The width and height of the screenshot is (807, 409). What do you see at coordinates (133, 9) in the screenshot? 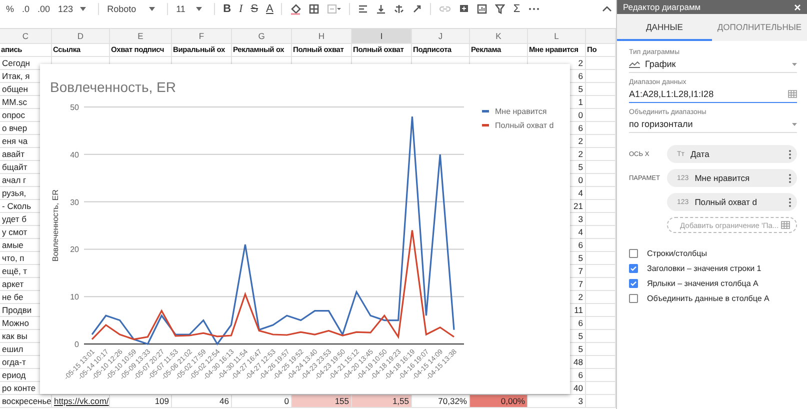
I see `font-select: Roboto` at bounding box center [133, 9].